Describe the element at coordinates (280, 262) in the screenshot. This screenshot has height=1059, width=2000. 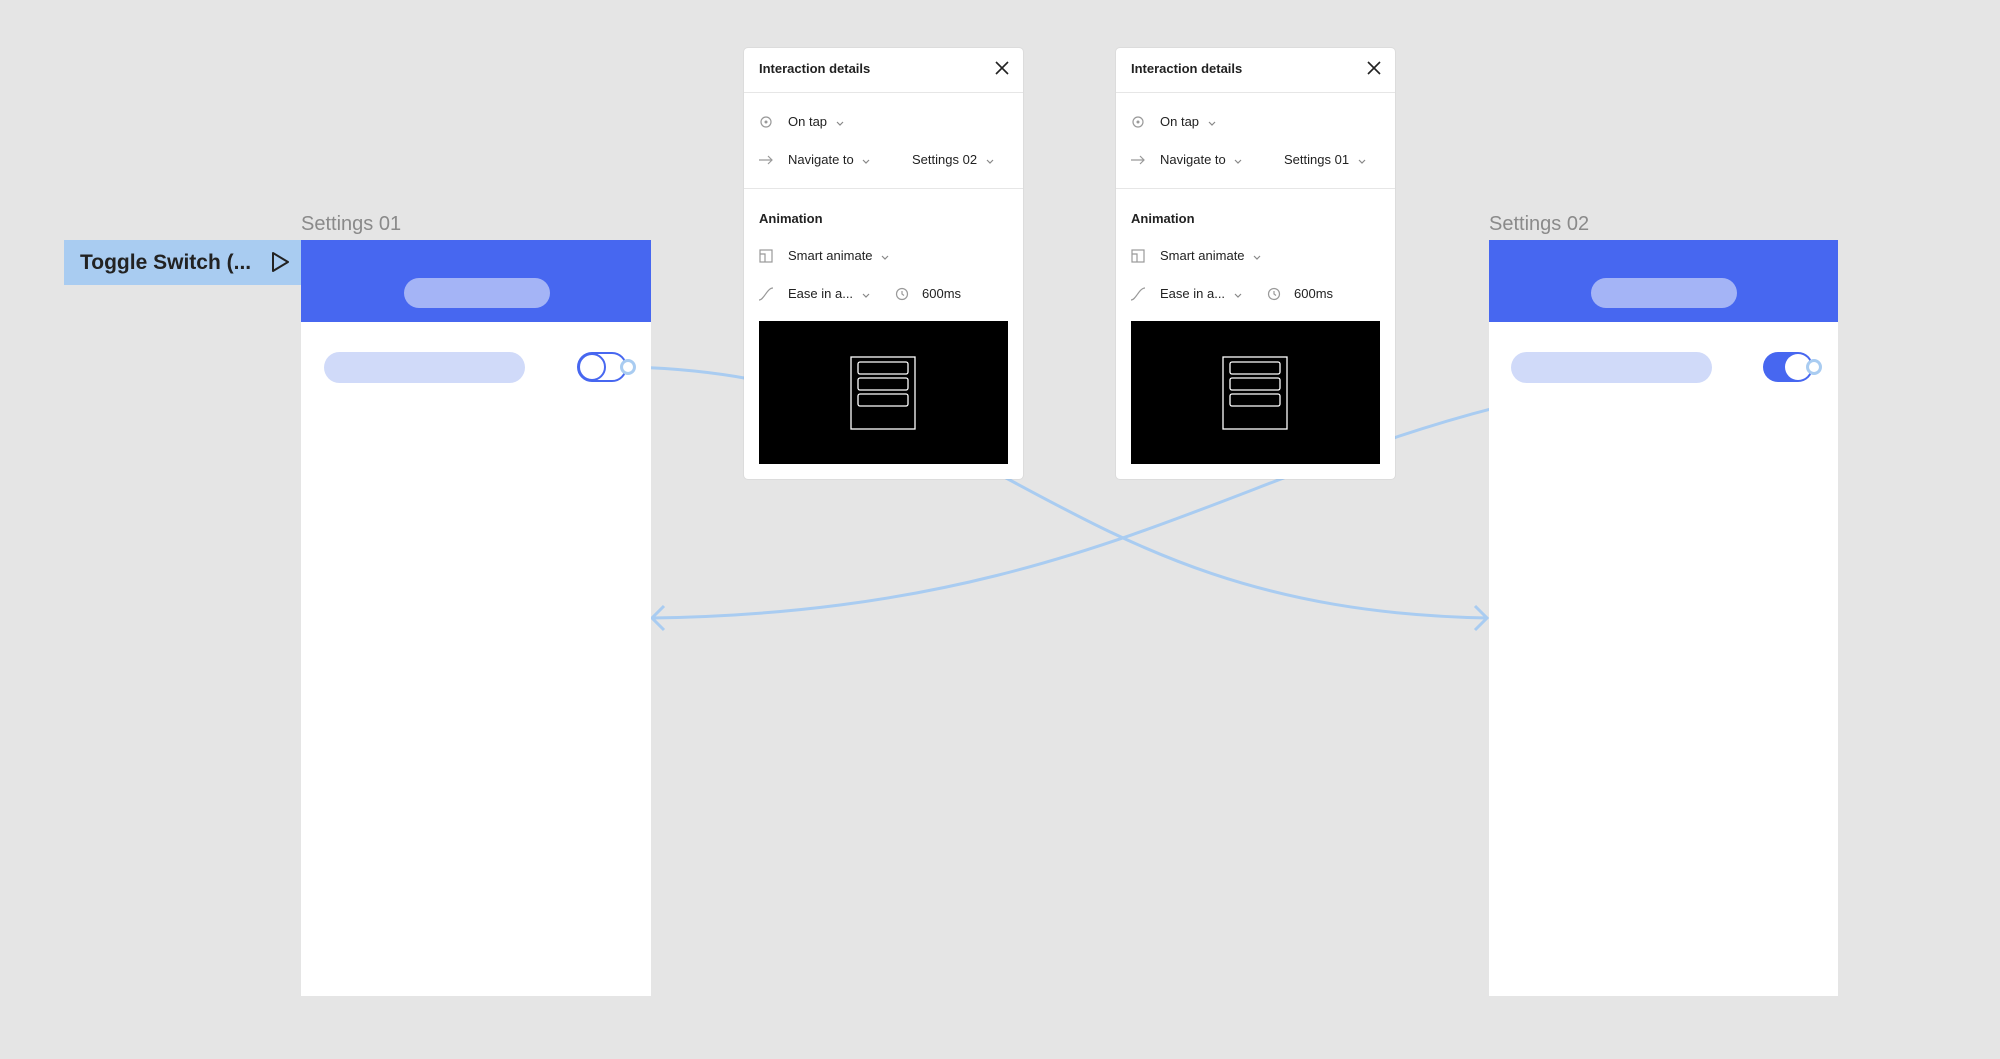
I see `play-icon` at that location.